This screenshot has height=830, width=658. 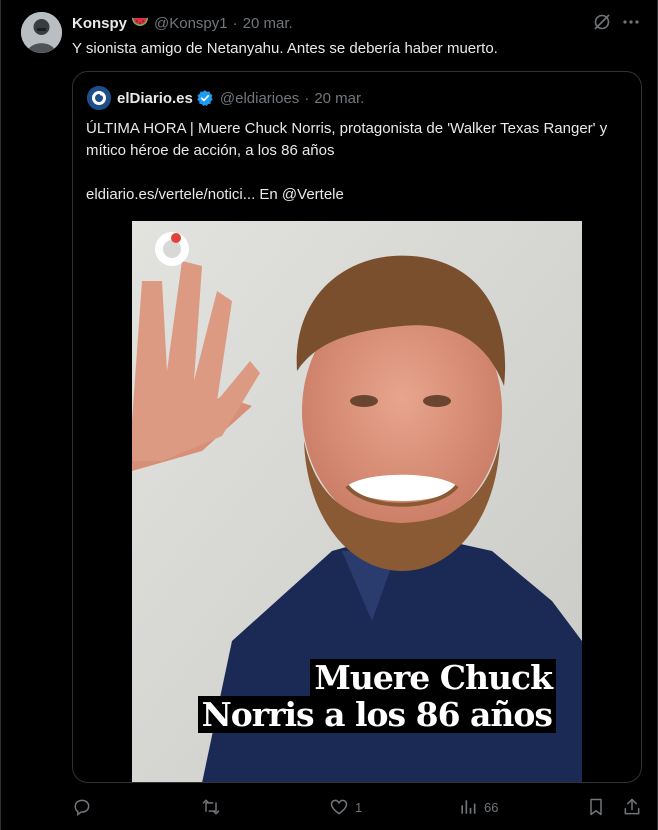 What do you see at coordinates (491, 807) in the screenshot?
I see `views-count: 66` at bounding box center [491, 807].